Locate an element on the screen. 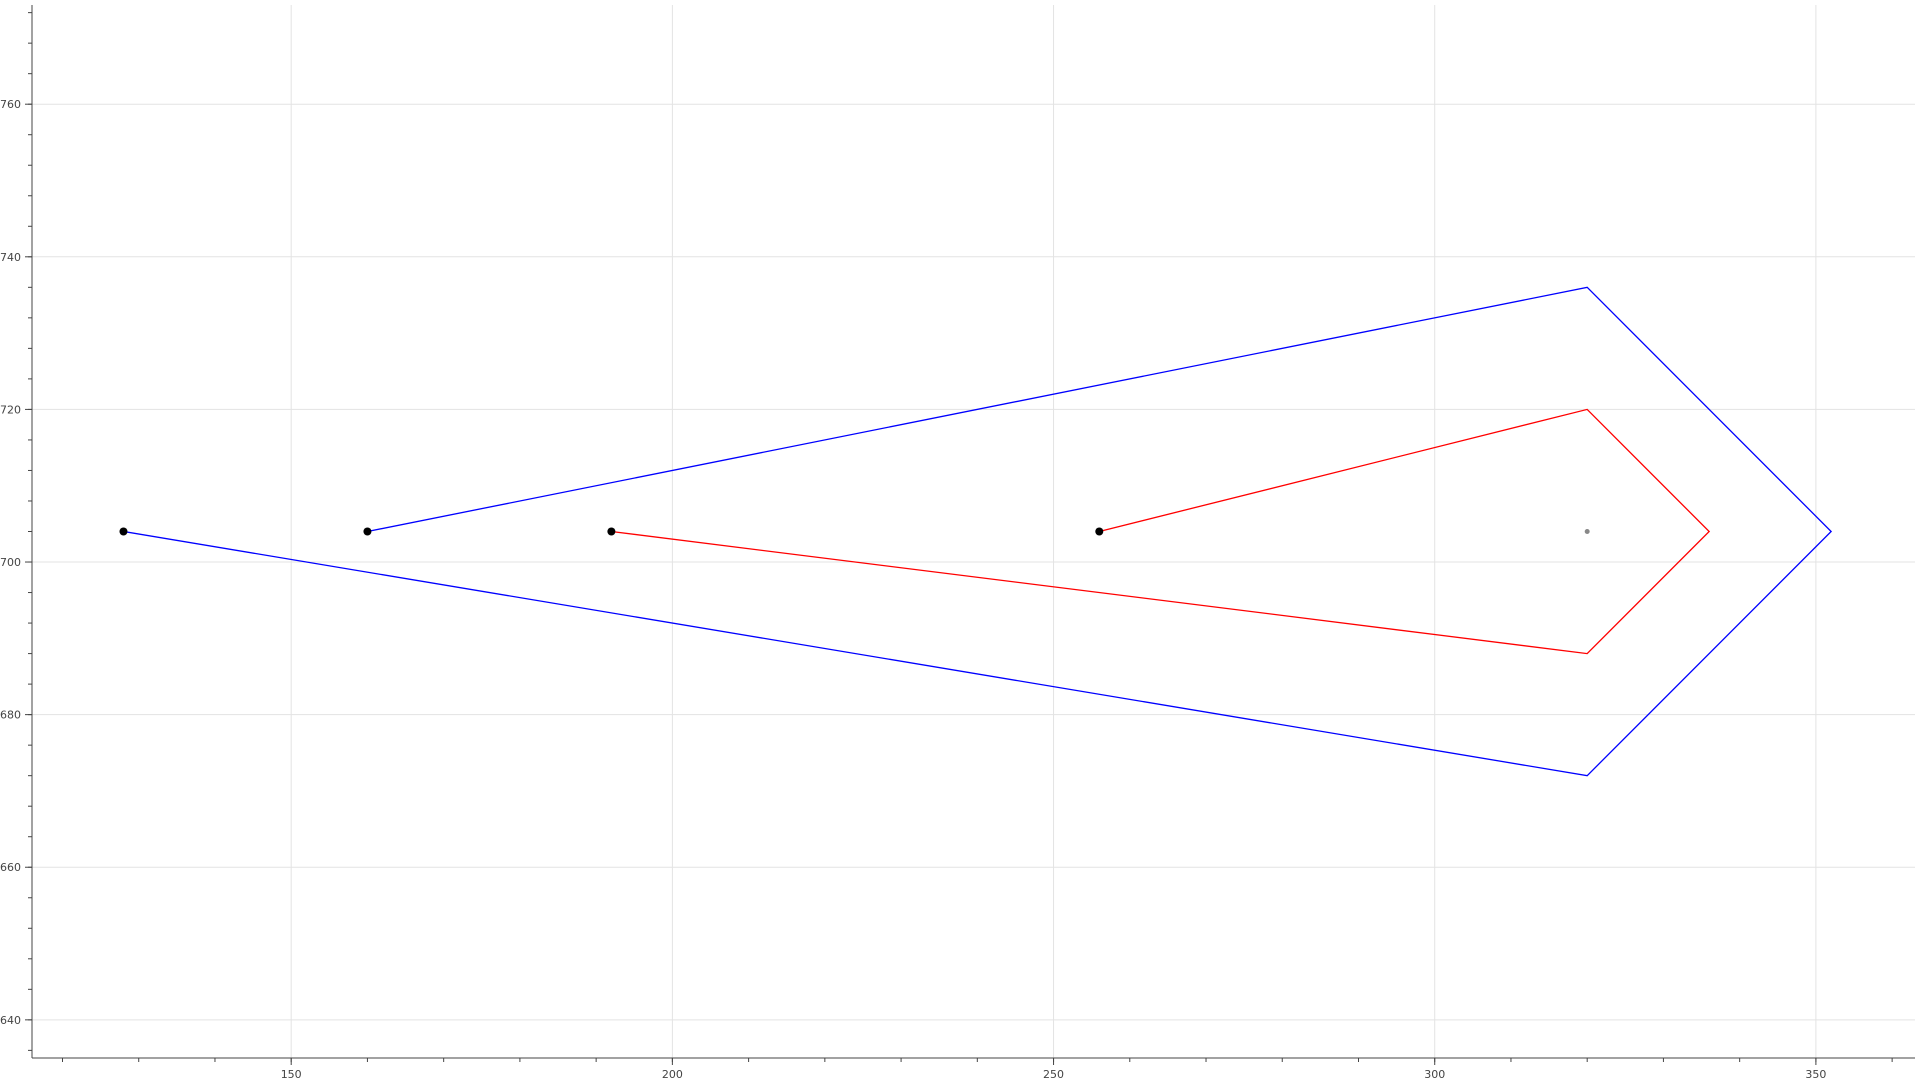 The height and width of the screenshot is (1084, 1920). x-tick-label-300: 300 is located at coordinates (1434, 1074).